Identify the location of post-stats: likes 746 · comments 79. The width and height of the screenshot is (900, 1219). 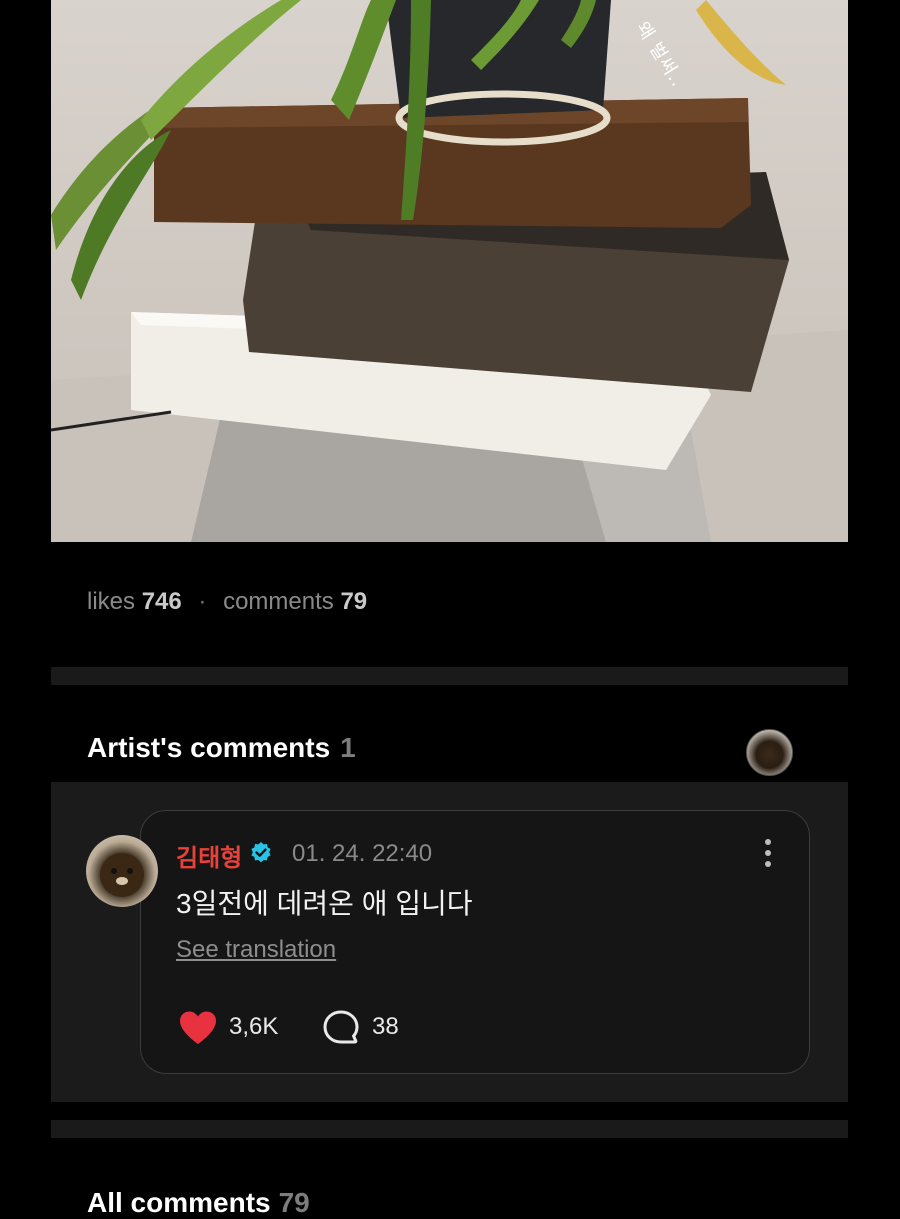
(227, 602).